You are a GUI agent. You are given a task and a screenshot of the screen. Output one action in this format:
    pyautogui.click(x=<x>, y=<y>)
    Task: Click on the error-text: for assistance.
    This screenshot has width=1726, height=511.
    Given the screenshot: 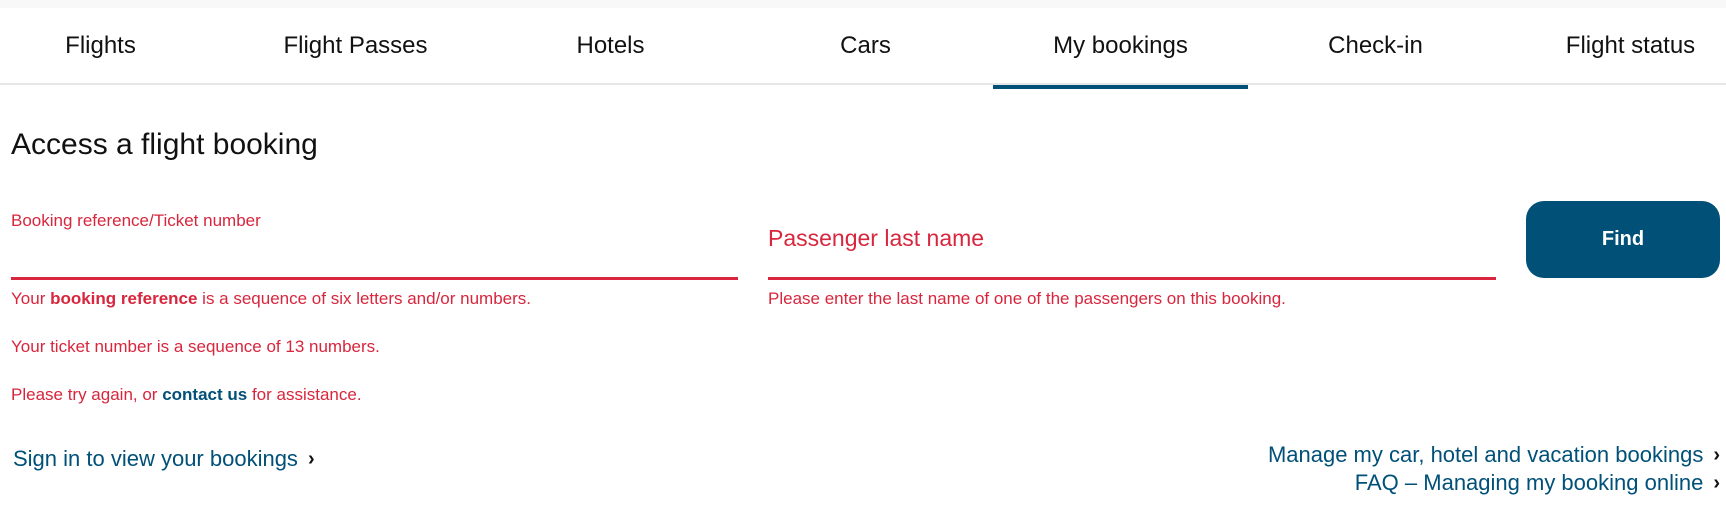 What is the action you would take?
    pyautogui.click(x=304, y=394)
    